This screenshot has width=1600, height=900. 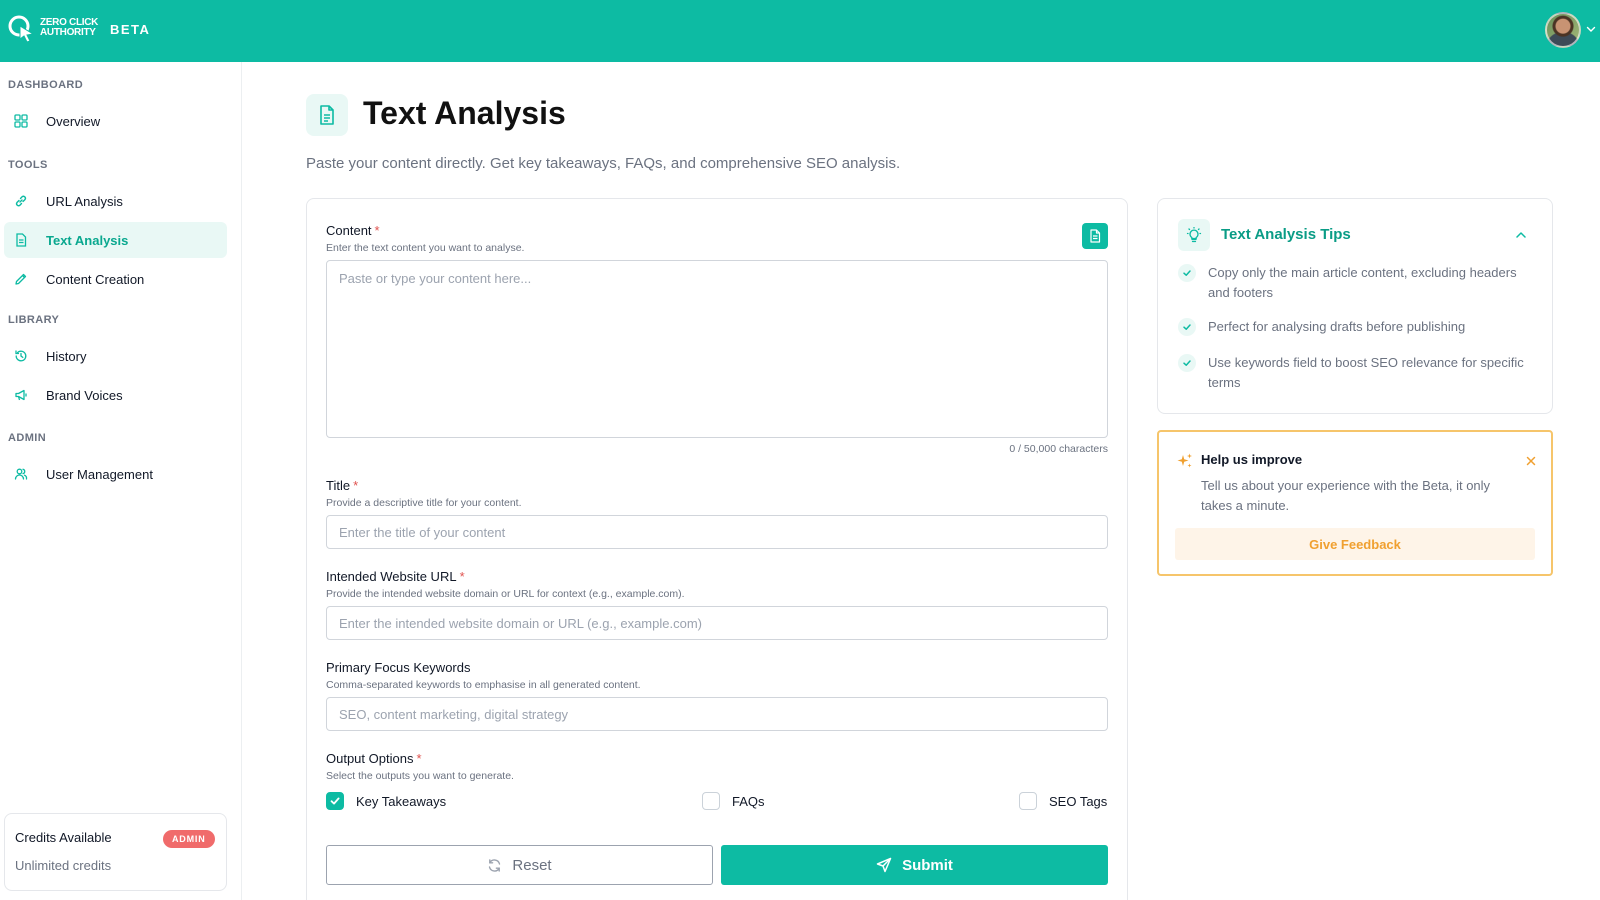 I want to click on sidebar-item-overview: Overview, so click(x=115, y=121).